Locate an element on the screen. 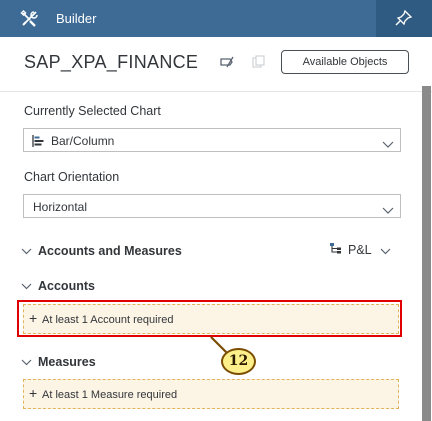 The image size is (432, 421). pin-button is located at coordinates (404, 18).